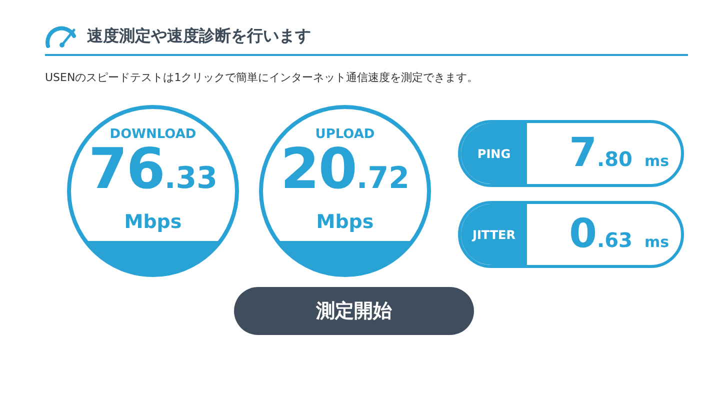  What do you see at coordinates (494, 234) in the screenshot?
I see `metric-label: JITTER` at bounding box center [494, 234].